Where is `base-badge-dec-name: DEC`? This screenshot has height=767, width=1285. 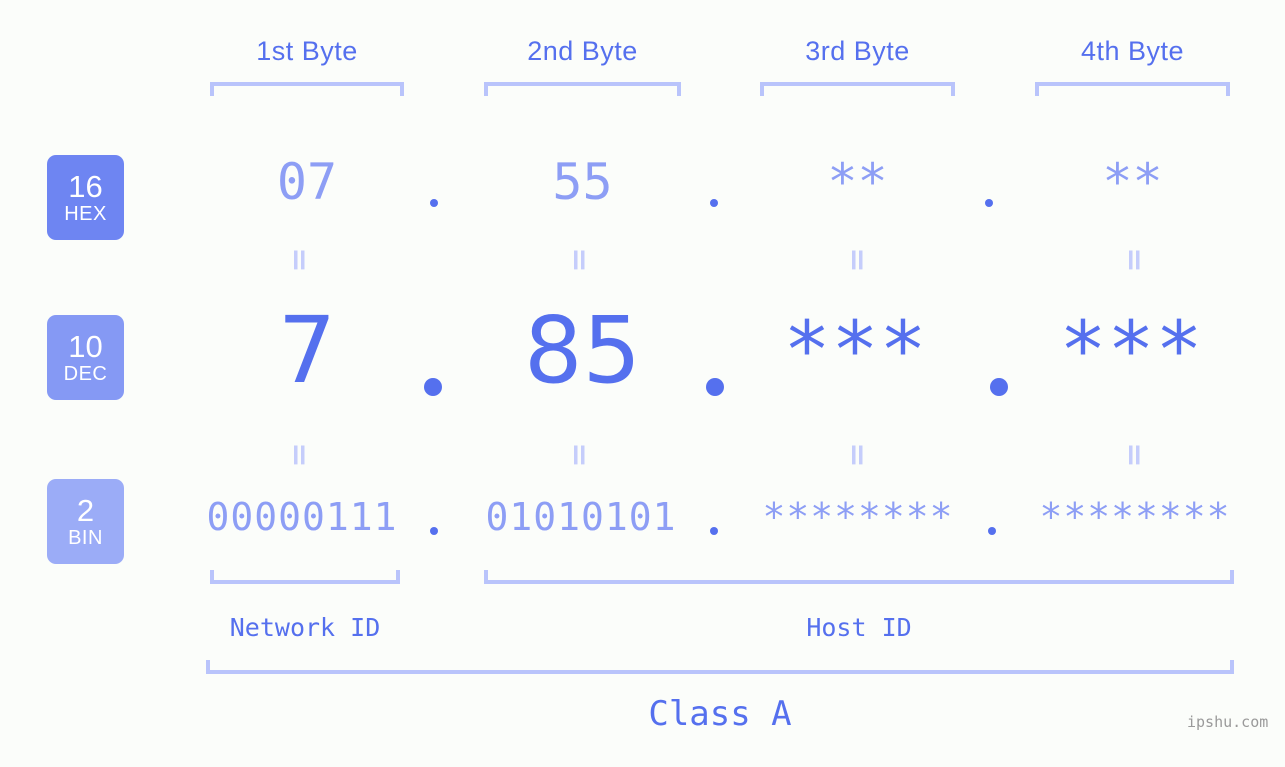 base-badge-dec-name: DEC is located at coordinates (85, 373).